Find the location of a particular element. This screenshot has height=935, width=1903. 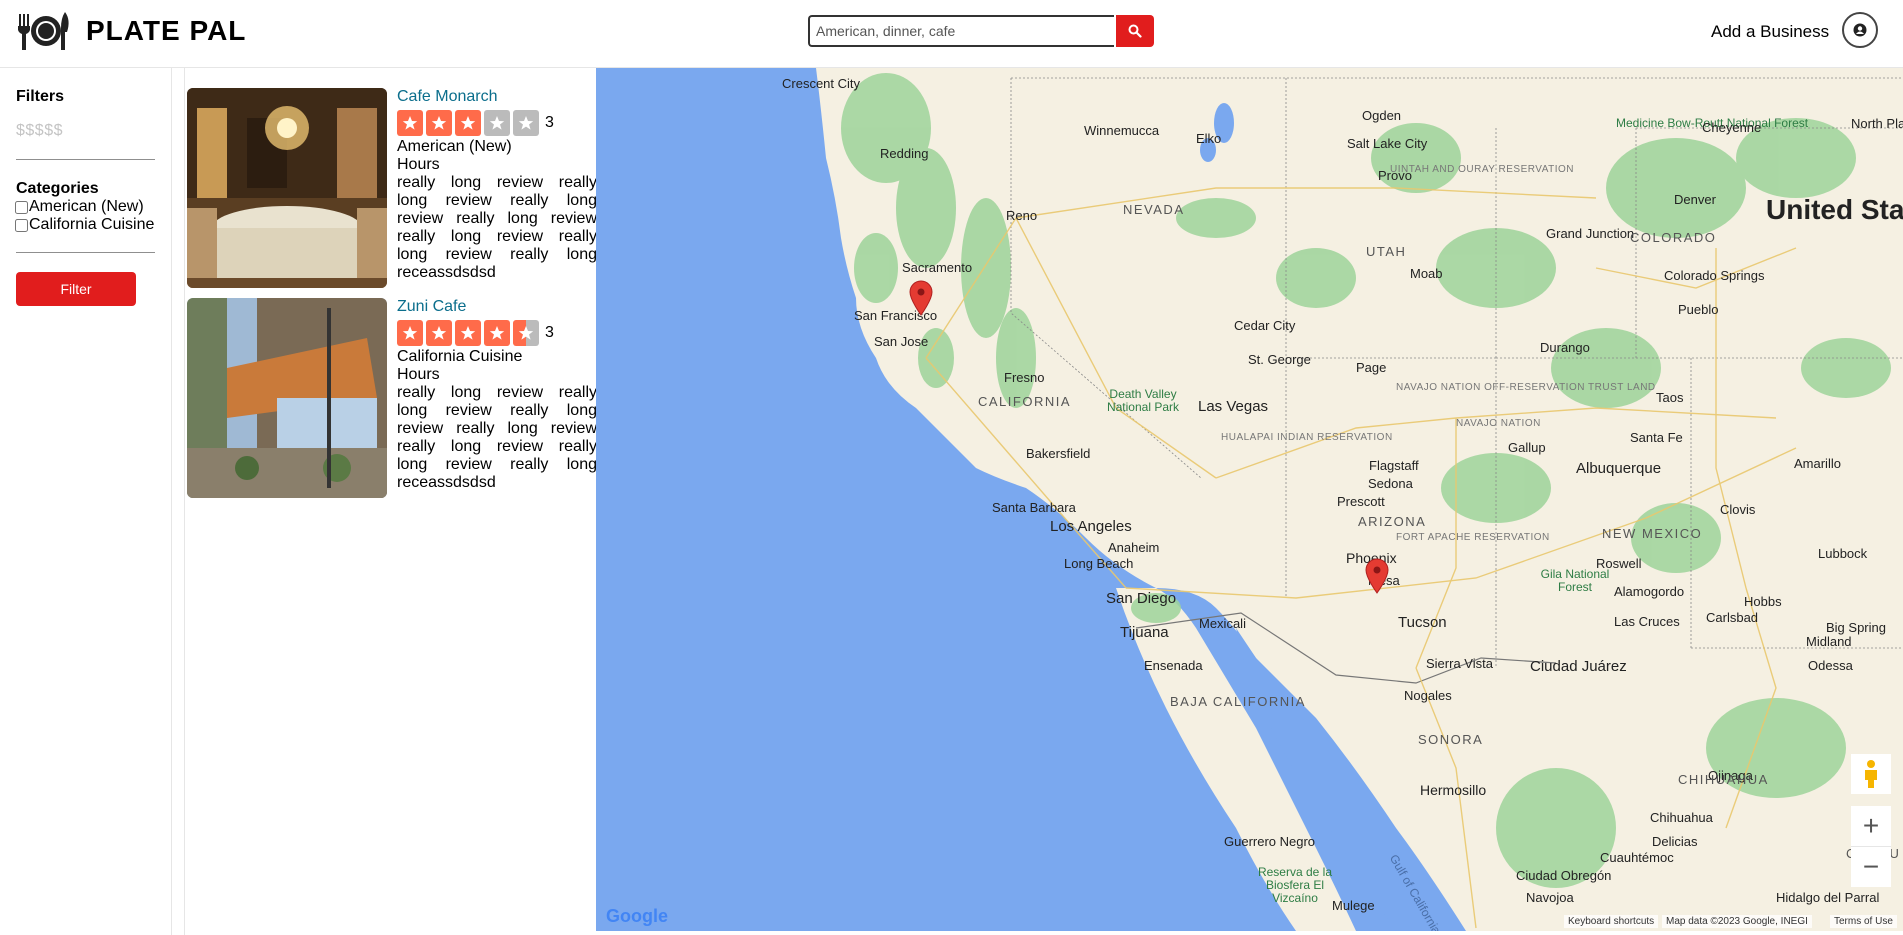

map-city-label: Bakersfield is located at coordinates (1058, 453).